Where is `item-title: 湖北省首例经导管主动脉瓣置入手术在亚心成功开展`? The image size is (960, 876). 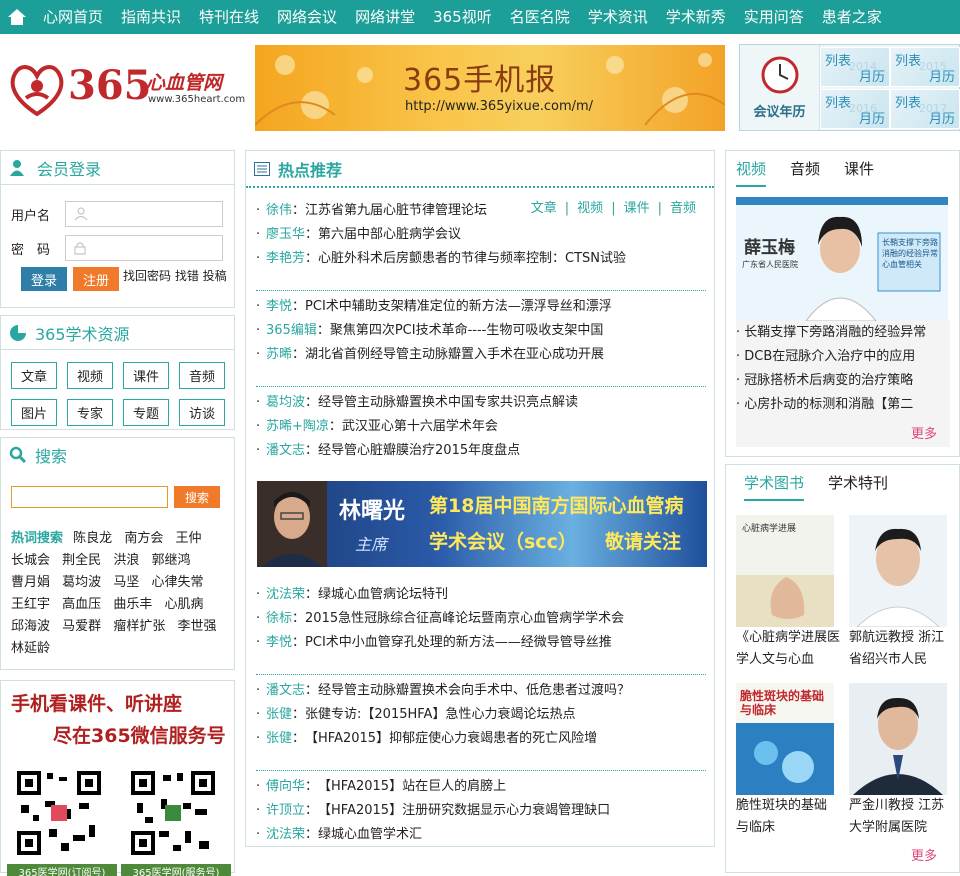 item-title: 湖北省首例经导管主动脉瓣置入手术在亚心成功开展 is located at coordinates (454, 355).